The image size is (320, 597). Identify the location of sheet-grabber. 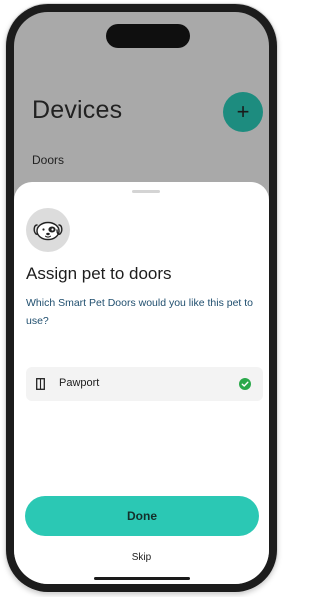
(146, 191).